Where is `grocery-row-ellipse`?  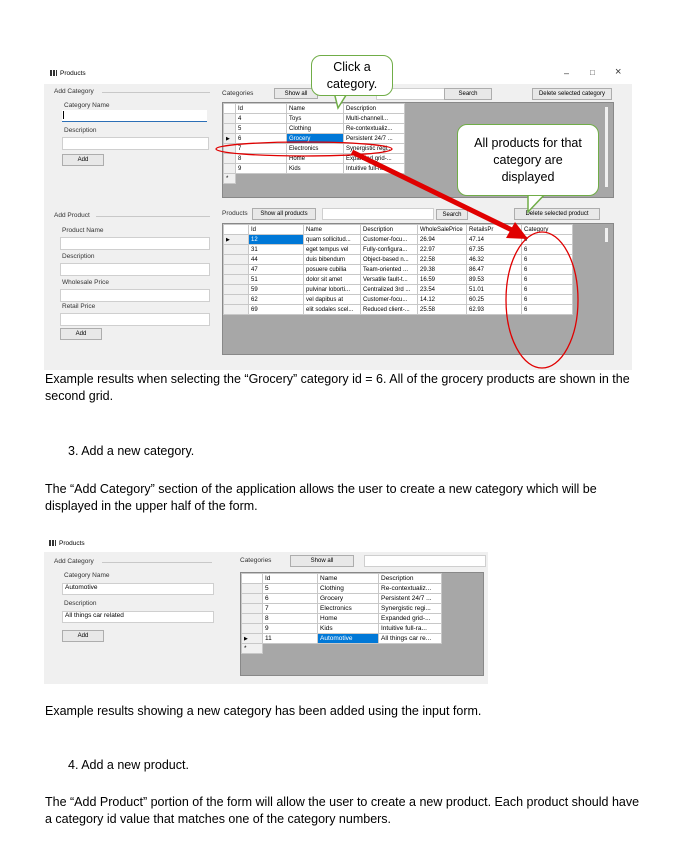
grocery-row-ellipse is located at coordinates (304, 149).